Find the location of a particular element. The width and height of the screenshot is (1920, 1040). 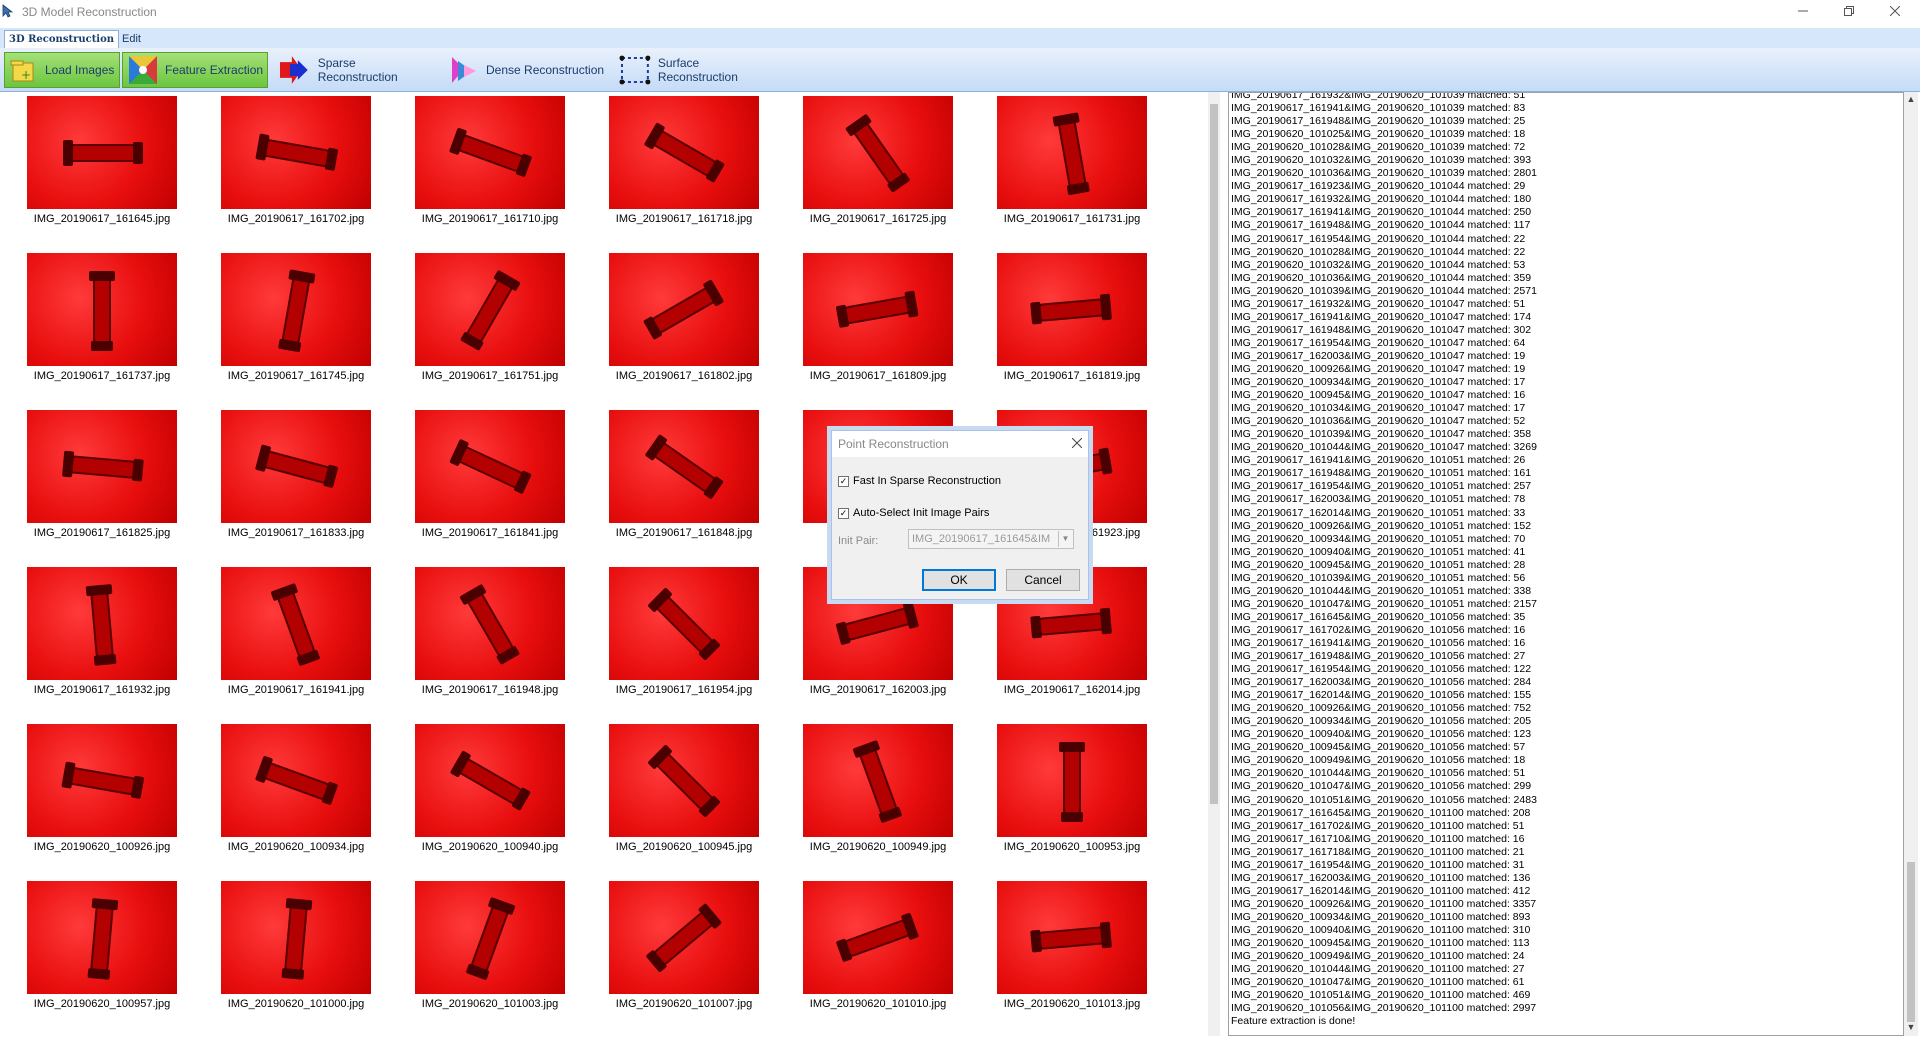

image-thumbnail: IMG_20190617_161731.jpg is located at coordinates (1072, 160).